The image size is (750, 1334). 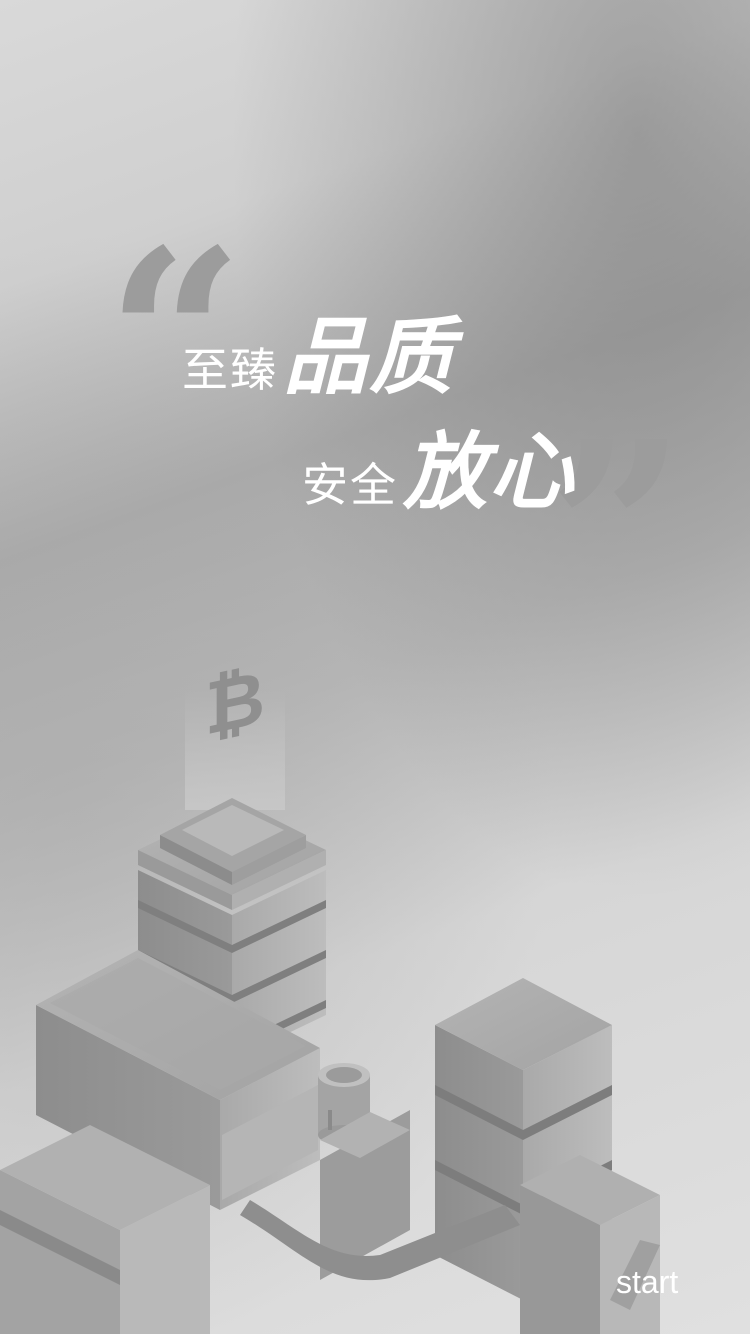 I want to click on slogan-line-1-small: 至臻, so click(x=230, y=370).